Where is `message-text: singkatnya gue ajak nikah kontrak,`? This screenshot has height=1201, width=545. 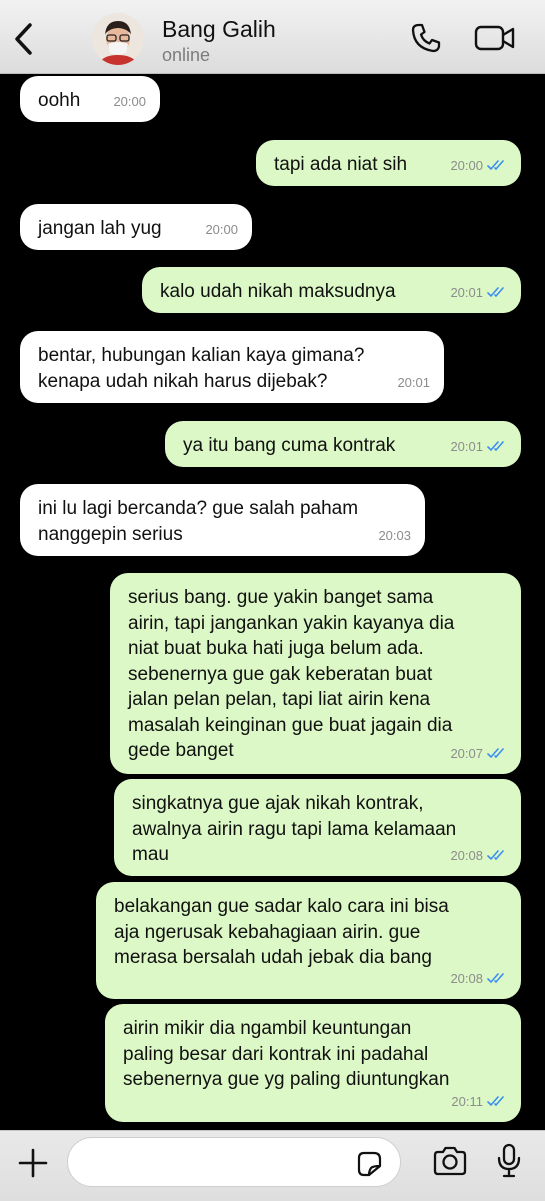 message-text: singkatnya gue ajak nikah kontrak, is located at coordinates (278, 803).